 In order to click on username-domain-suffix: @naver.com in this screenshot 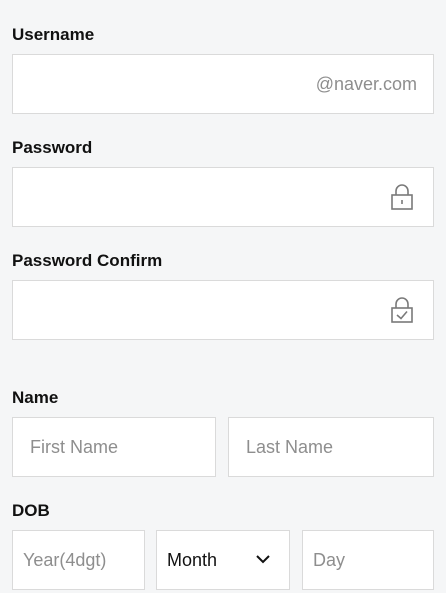, I will do `click(366, 84)`.